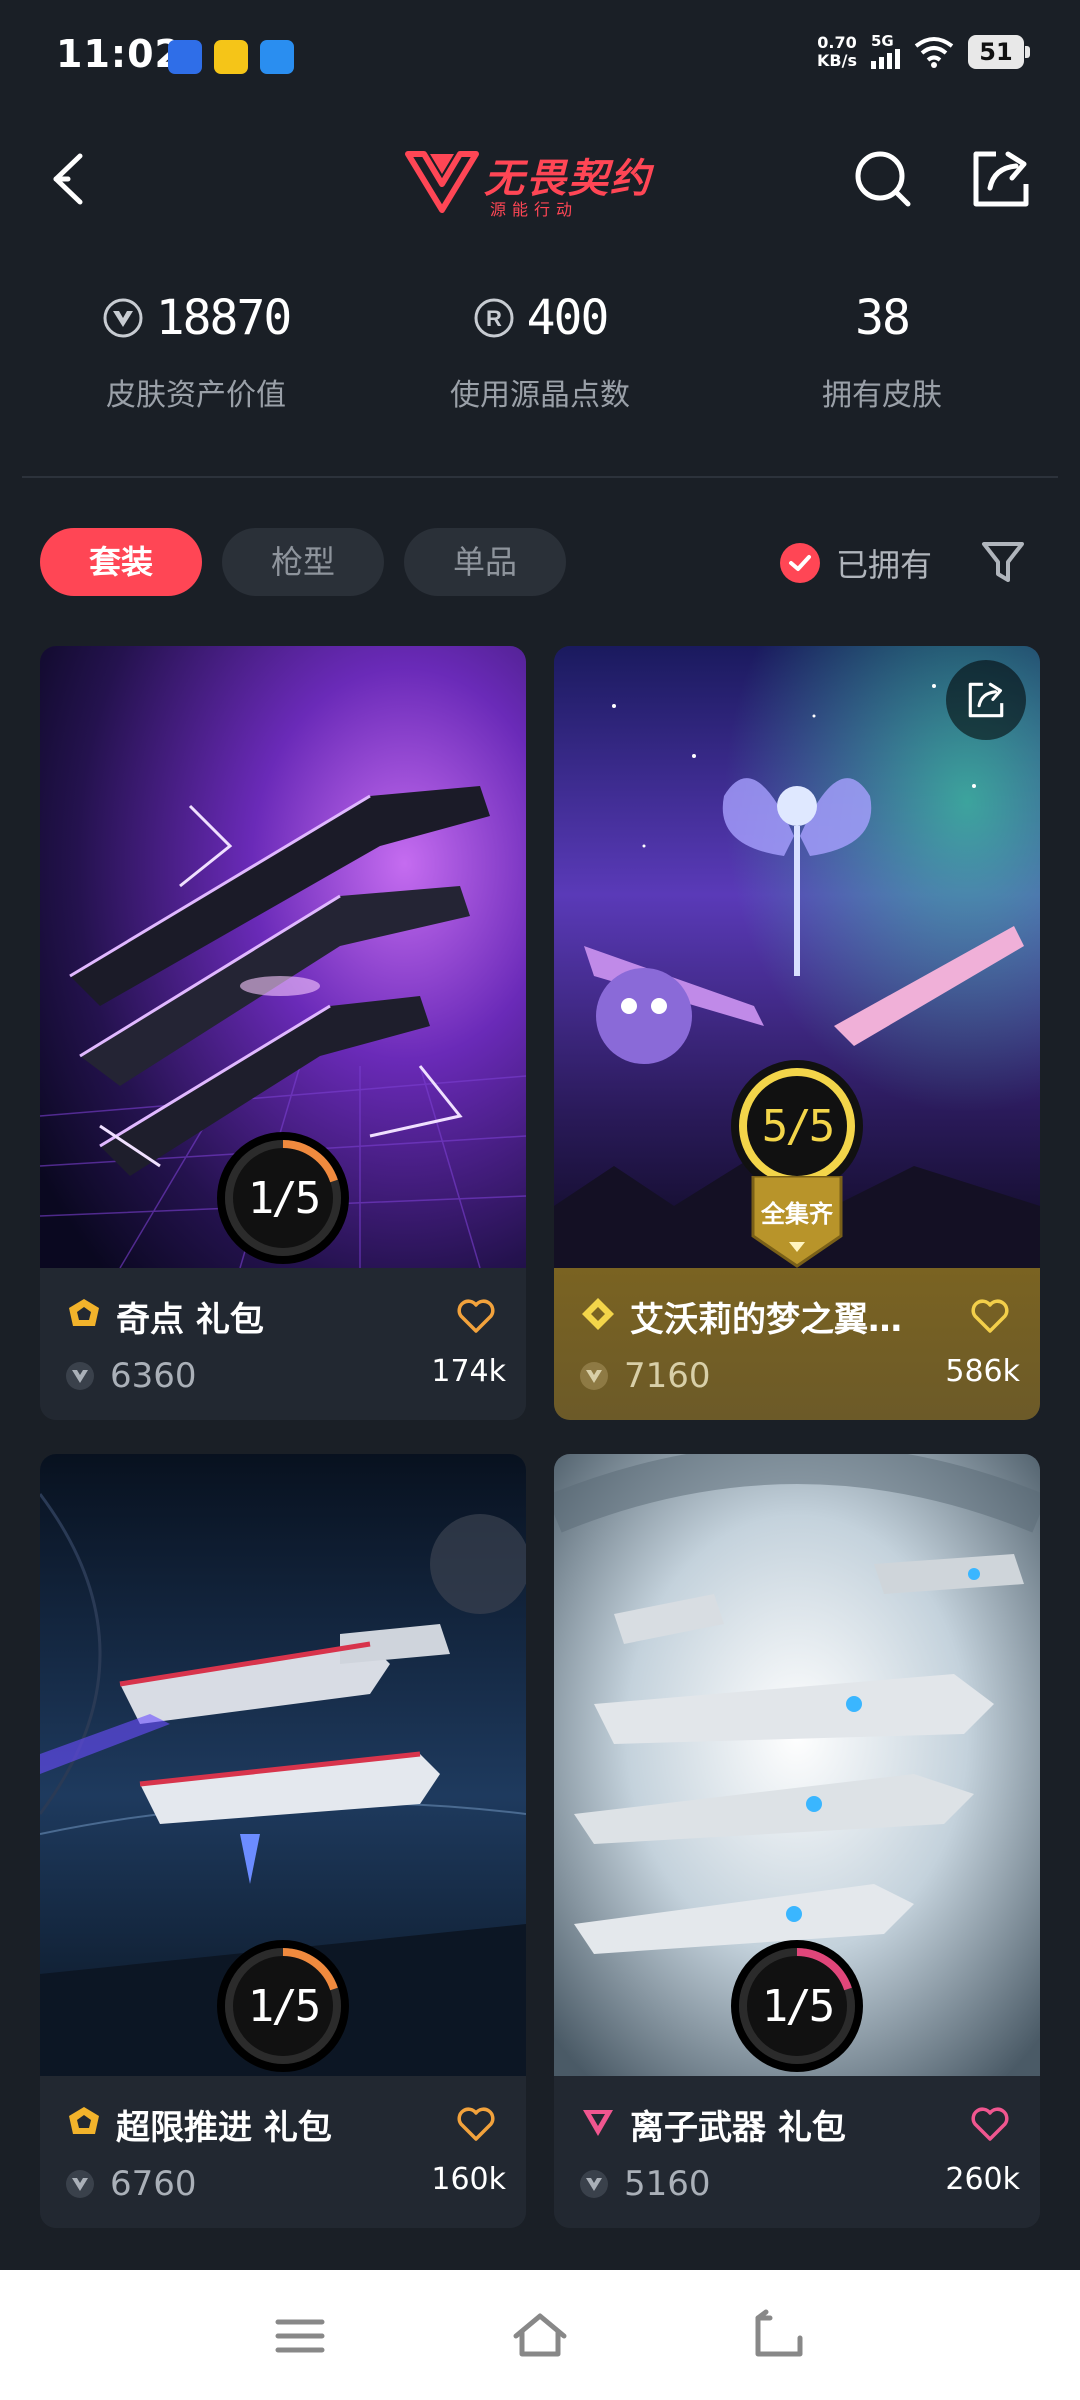 The height and width of the screenshot is (2400, 1080). Describe the element at coordinates (223, 318) in the screenshot. I see `stat-value: 18870` at that location.